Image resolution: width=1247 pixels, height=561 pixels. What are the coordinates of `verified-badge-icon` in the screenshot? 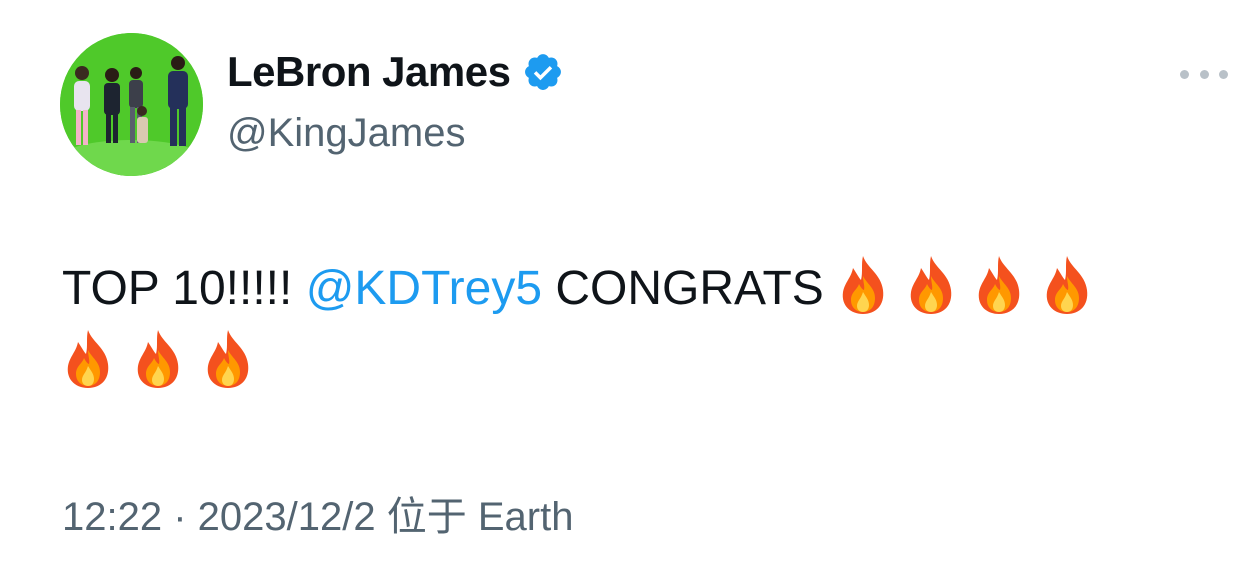 It's located at (543, 72).